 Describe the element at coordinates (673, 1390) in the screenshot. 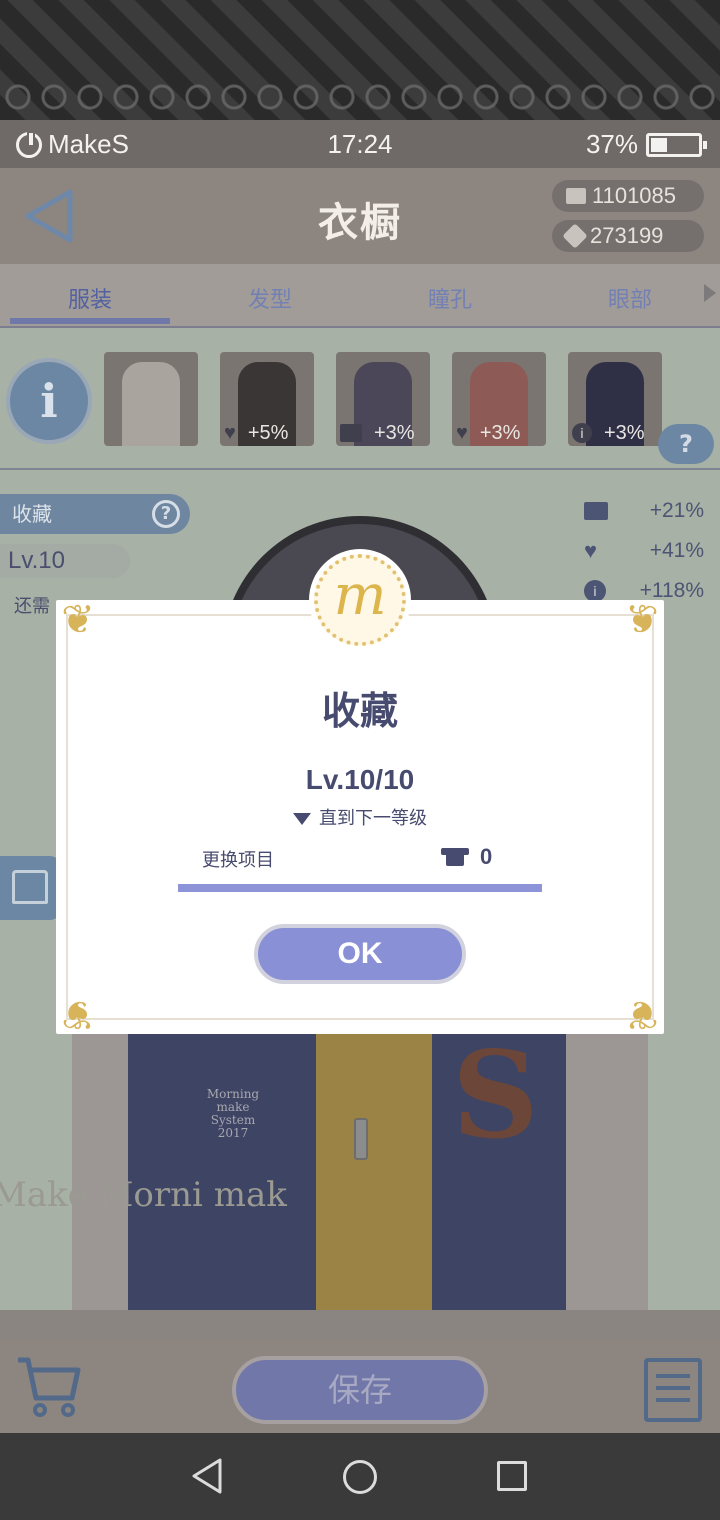

I see `notes-icon` at that location.